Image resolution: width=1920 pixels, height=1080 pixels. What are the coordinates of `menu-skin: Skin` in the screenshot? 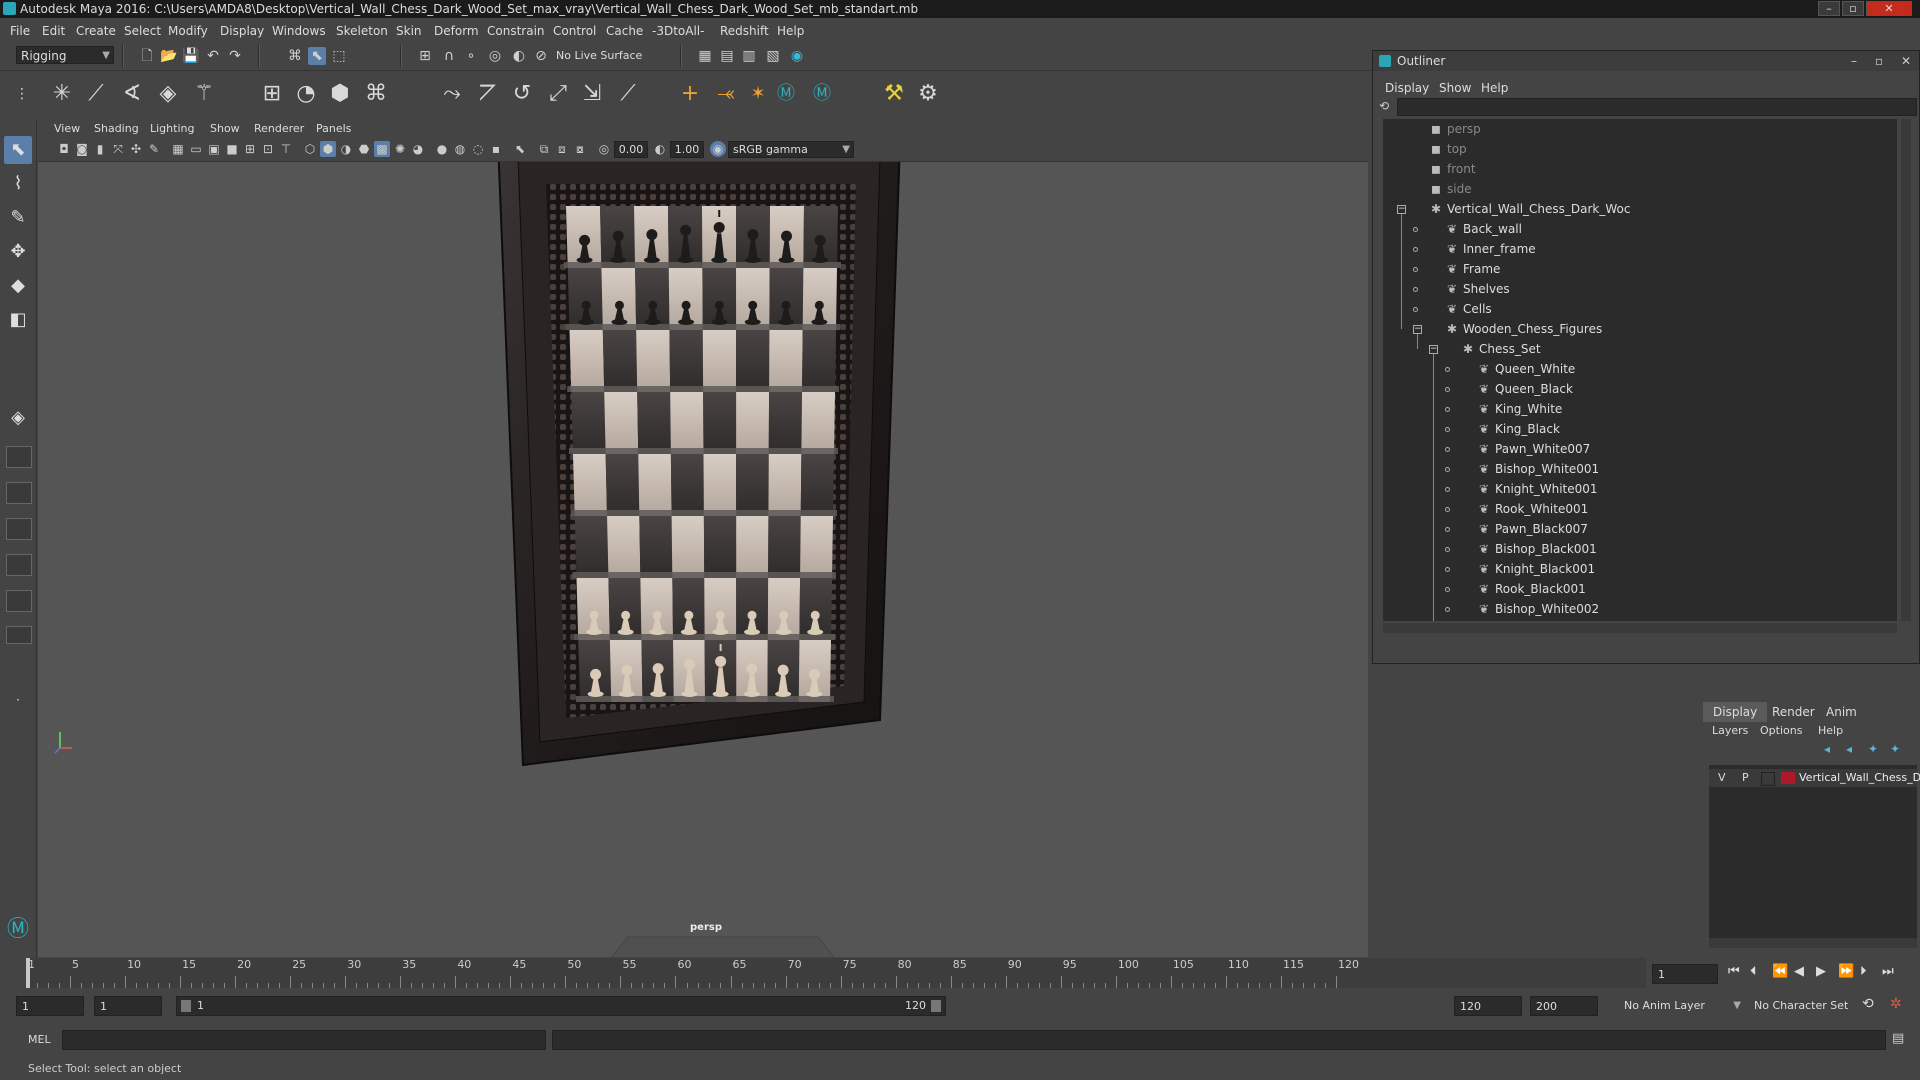 It's located at (409, 31).